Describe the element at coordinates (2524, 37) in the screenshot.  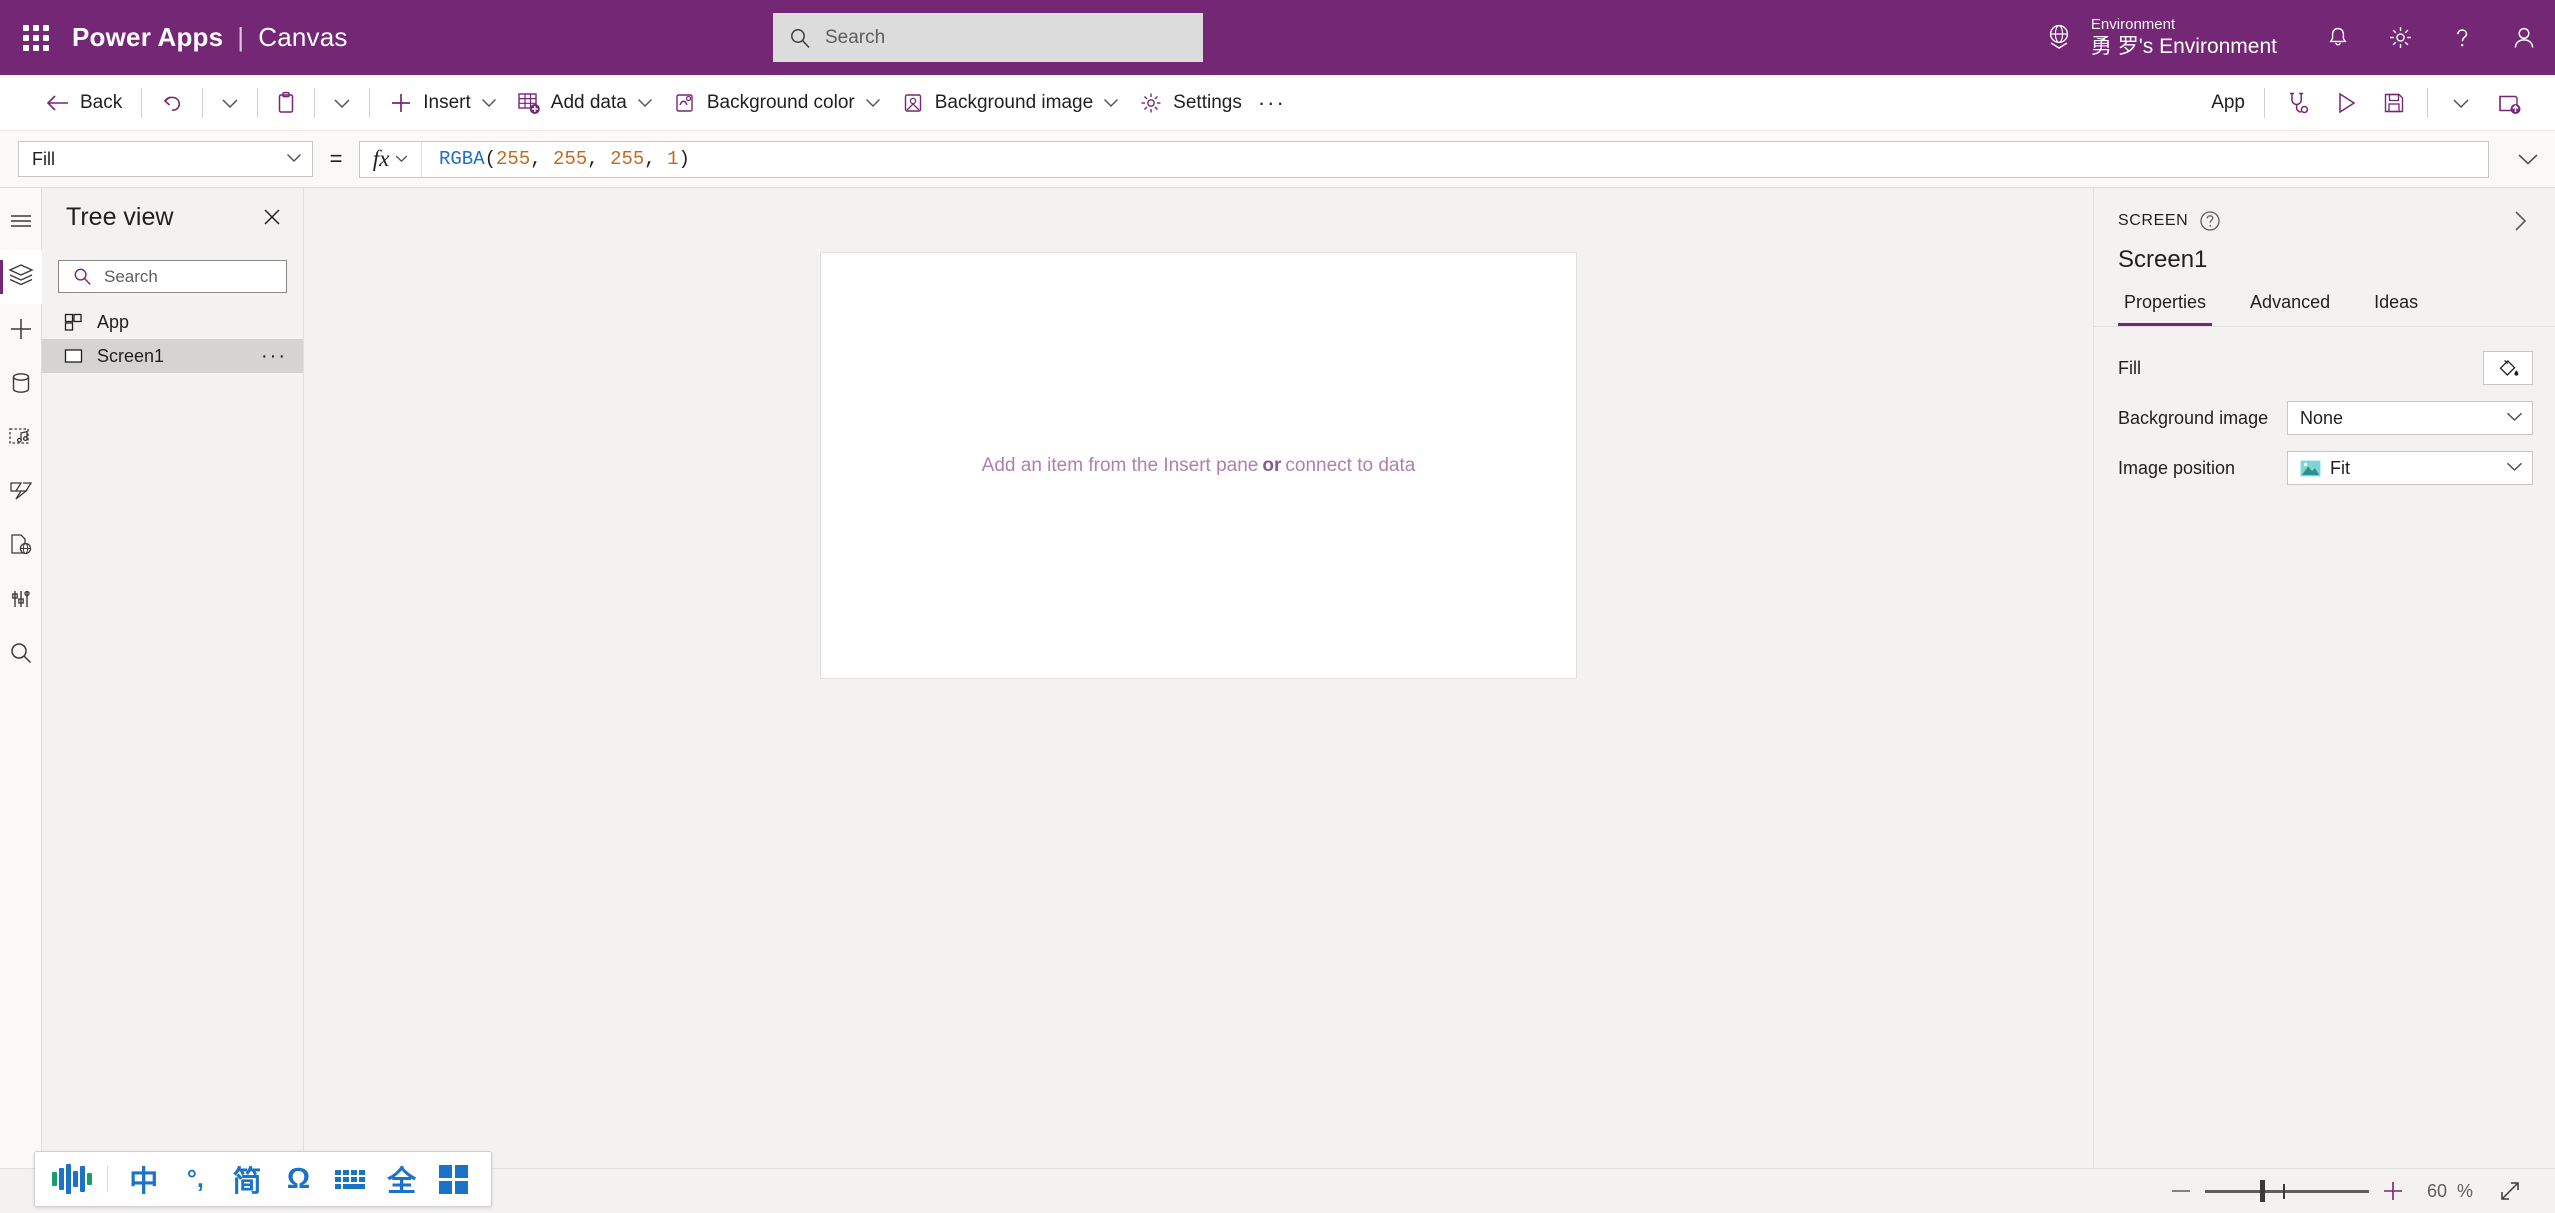
I see `account-person-icon` at that location.